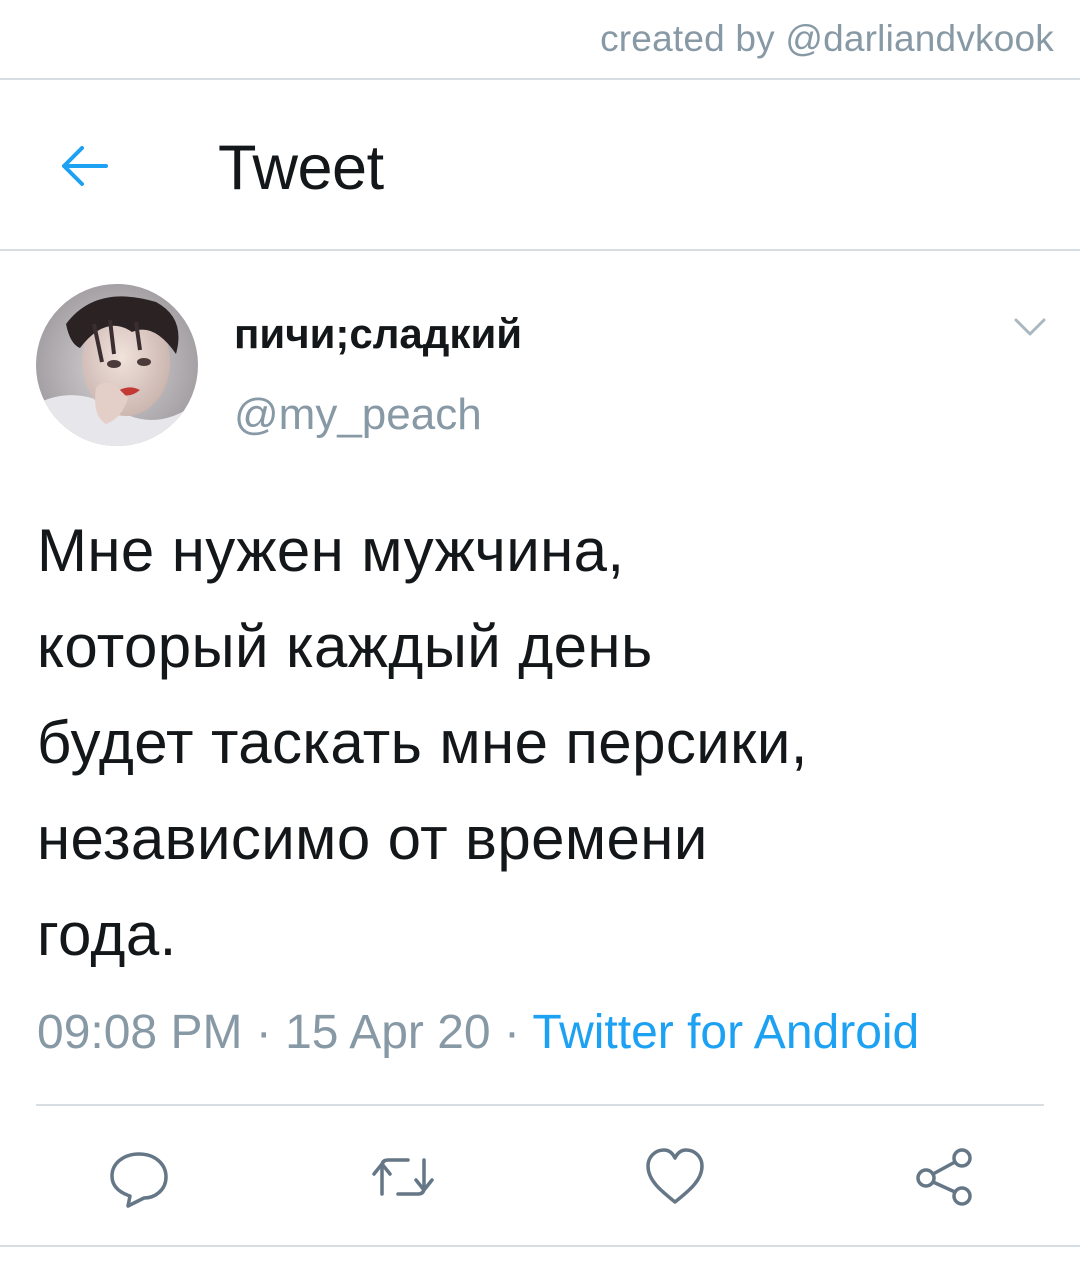 The height and width of the screenshot is (1266, 1080). I want to click on more-options-button, so click(1030, 327).